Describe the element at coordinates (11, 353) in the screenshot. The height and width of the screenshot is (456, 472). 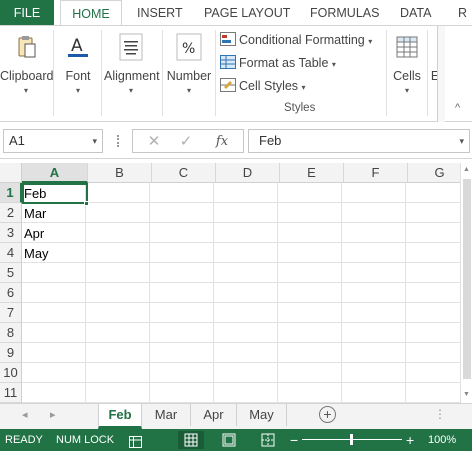
I see `row-header-9: 9` at that location.